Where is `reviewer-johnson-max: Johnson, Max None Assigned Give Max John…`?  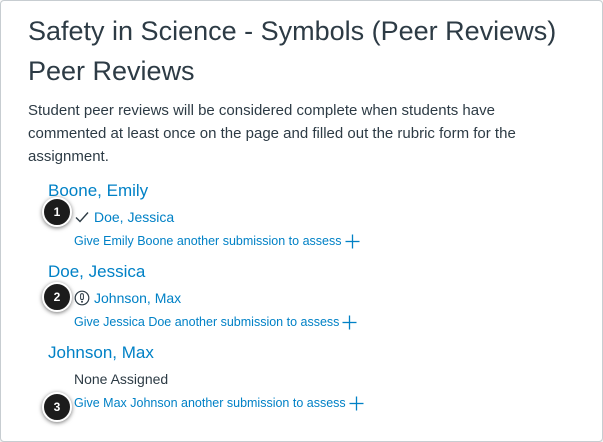 reviewer-johnson-max: Johnson, Max None Assigned Give Max John… is located at coordinates (318, 377).